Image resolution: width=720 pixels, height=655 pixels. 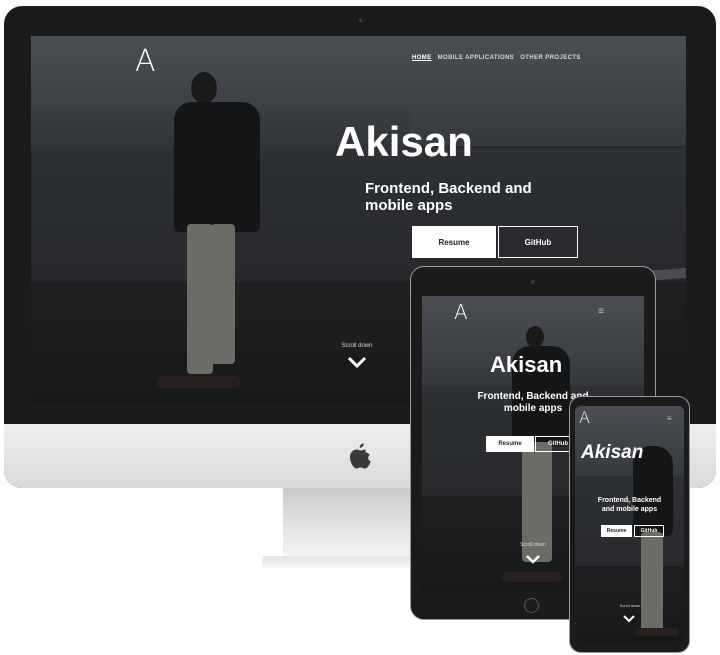 I want to click on github-button: GitHub, so click(x=538, y=242).